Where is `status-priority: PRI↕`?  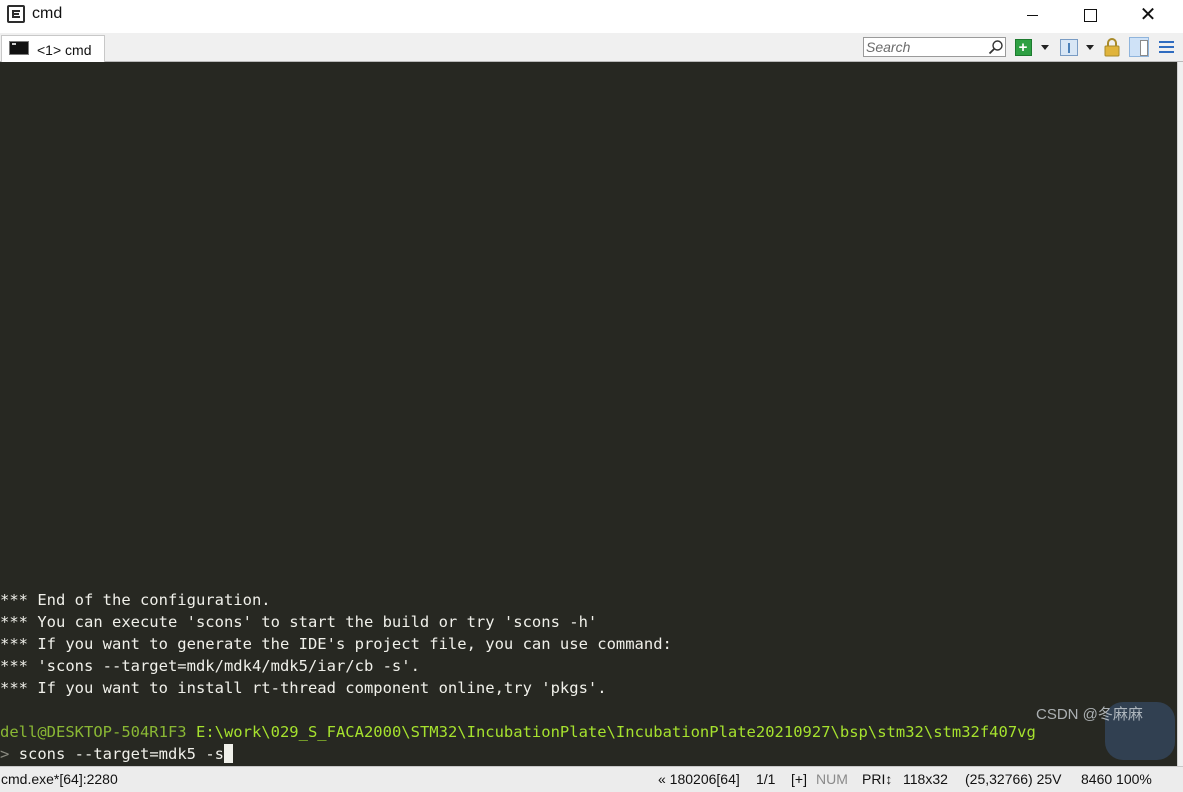 status-priority: PRI↕ is located at coordinates (877, 779).